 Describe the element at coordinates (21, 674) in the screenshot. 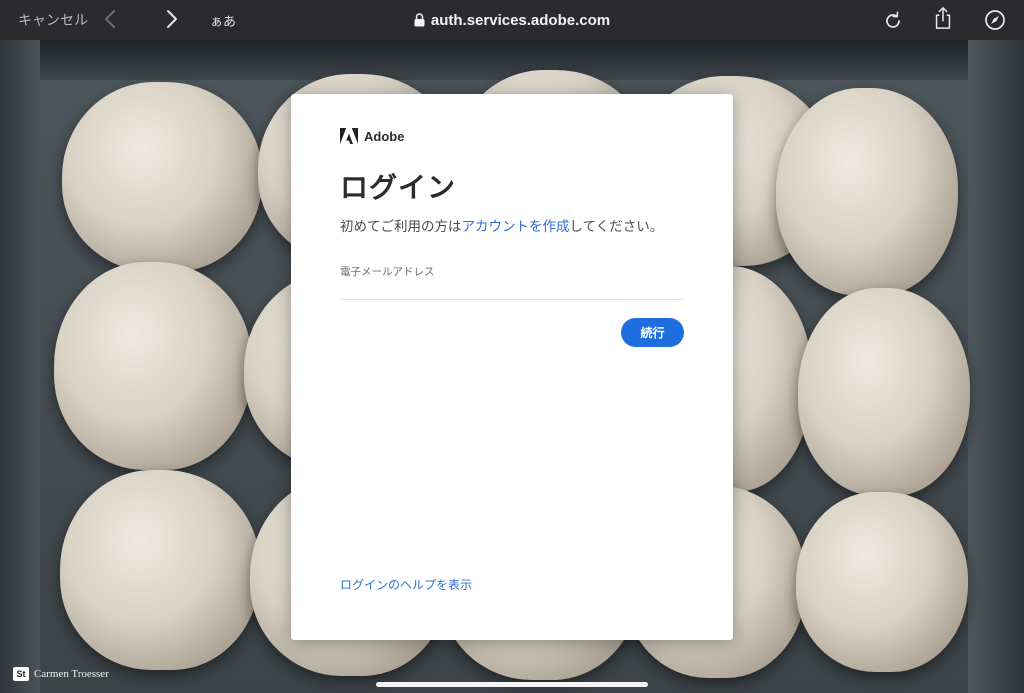

I see `stock-badge: St` at that location.